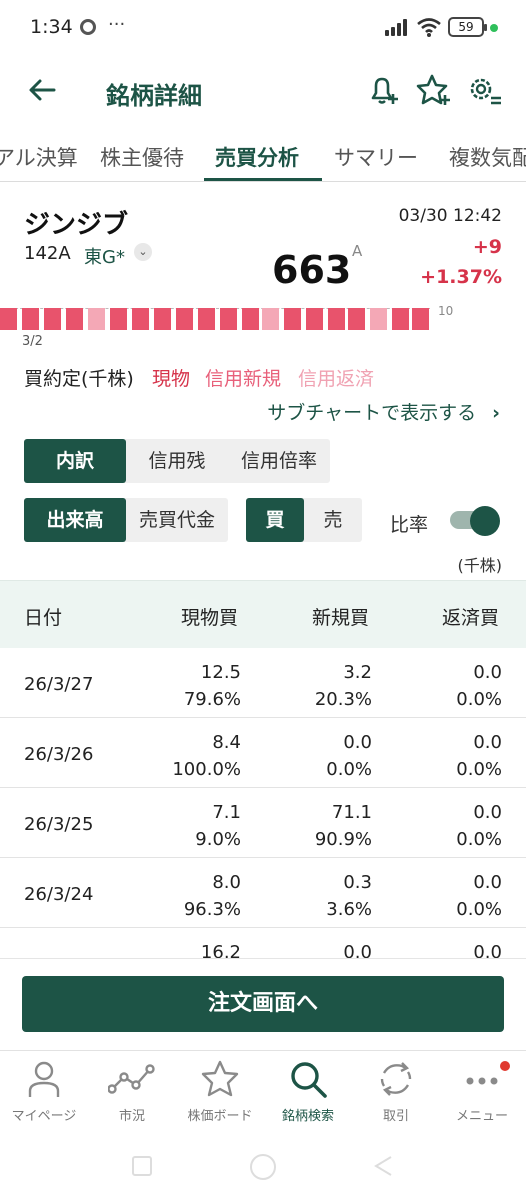 This screenshot has height=1200, width=526. I want to click on tab-shareholder-benefits: 株主優待, so click(142, 157).